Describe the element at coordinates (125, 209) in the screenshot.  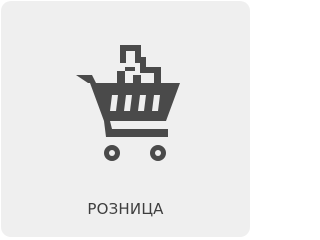
I see `tile-label: РОЗНИЦА` at that location.